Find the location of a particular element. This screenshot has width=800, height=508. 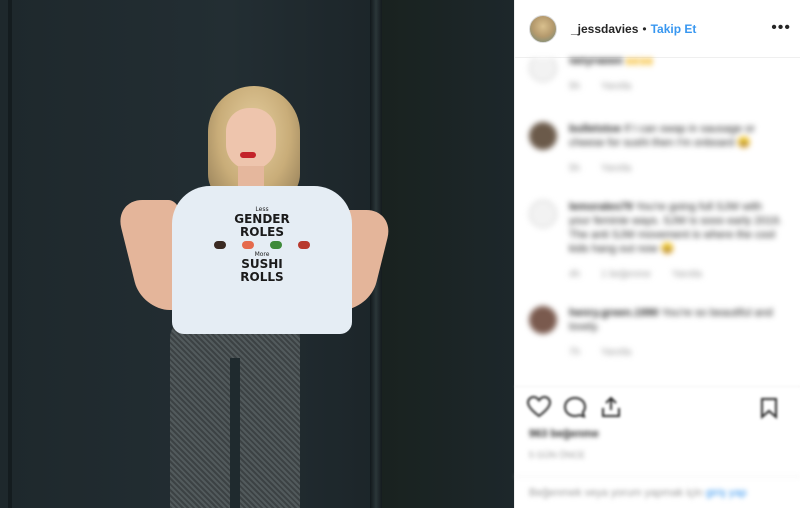

avatar is located at coordinates (543, 28).